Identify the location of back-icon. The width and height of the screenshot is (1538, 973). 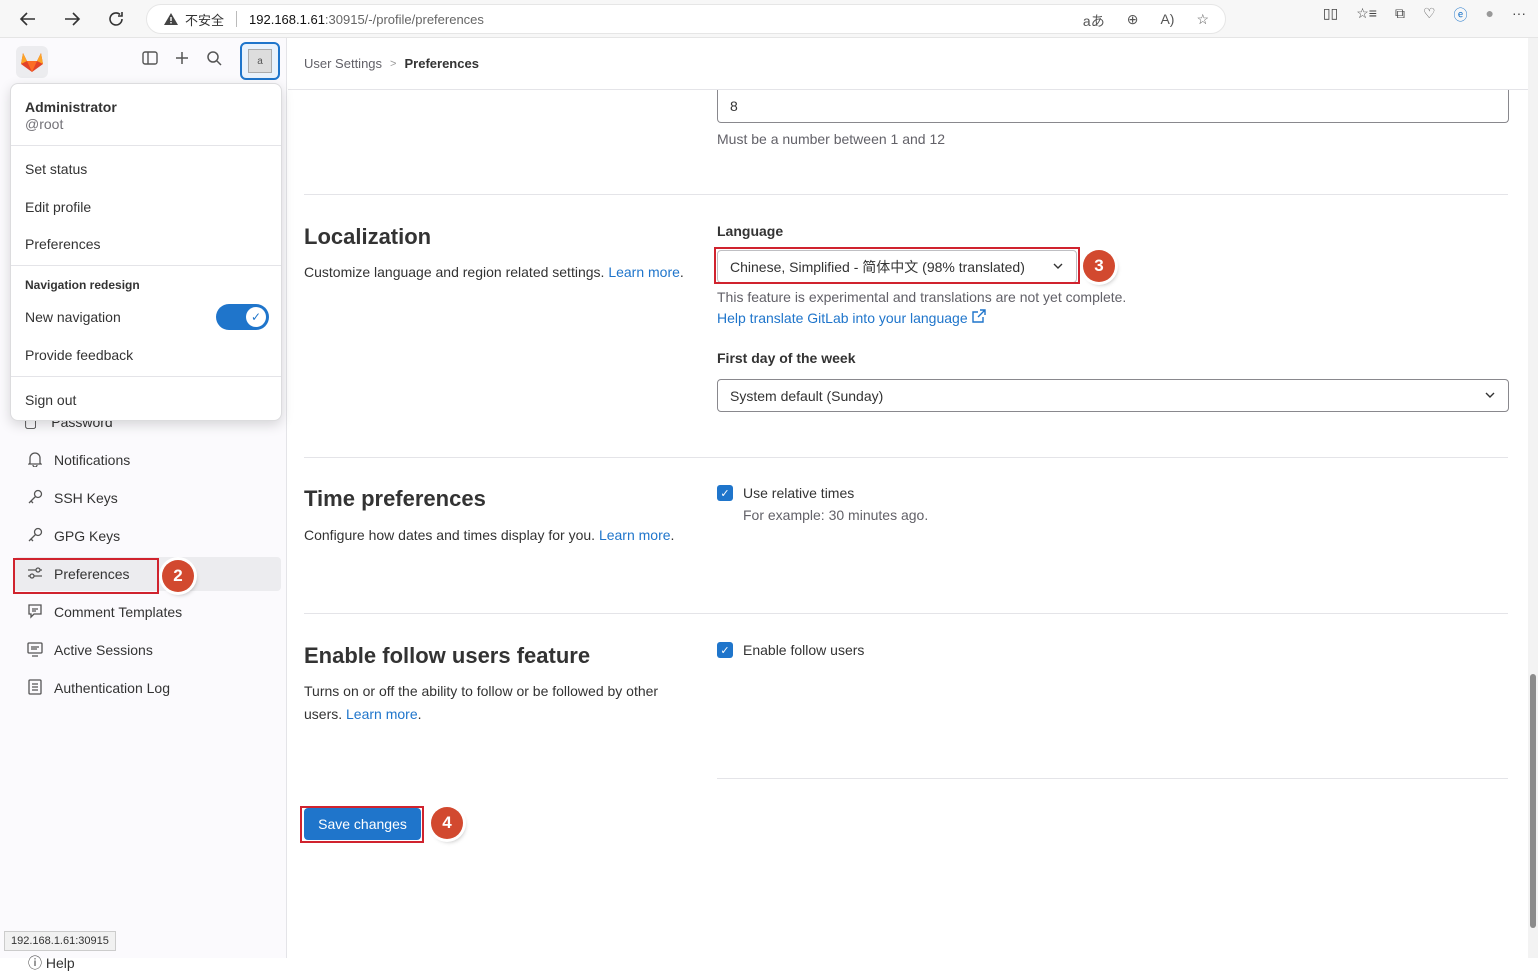
(28, 19).